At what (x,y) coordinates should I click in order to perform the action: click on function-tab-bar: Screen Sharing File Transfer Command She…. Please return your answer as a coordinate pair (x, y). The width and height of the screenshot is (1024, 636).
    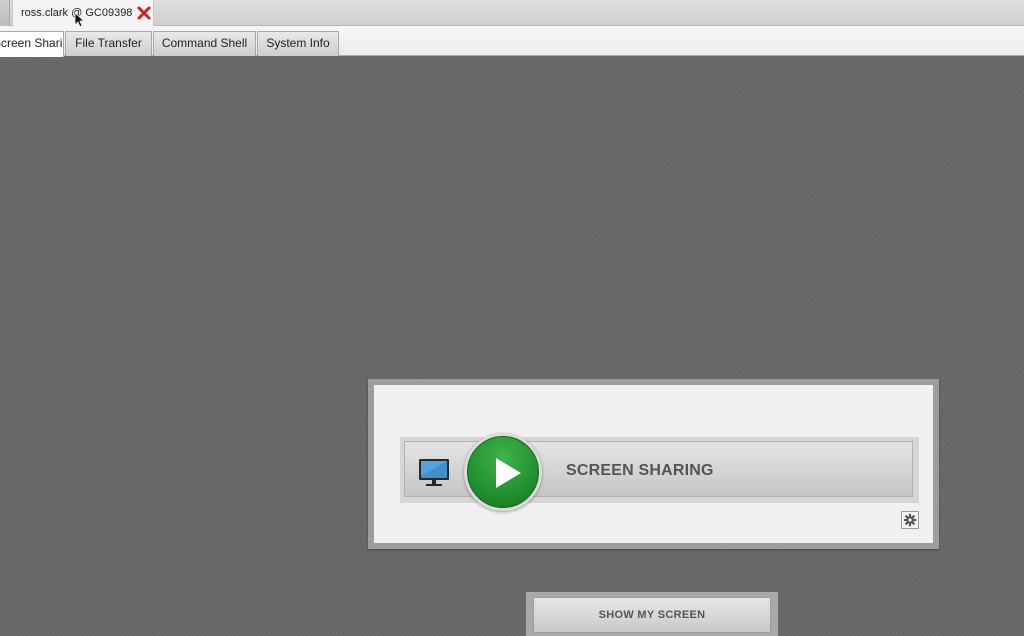
    Looking at the image, I should click on (512, 41).